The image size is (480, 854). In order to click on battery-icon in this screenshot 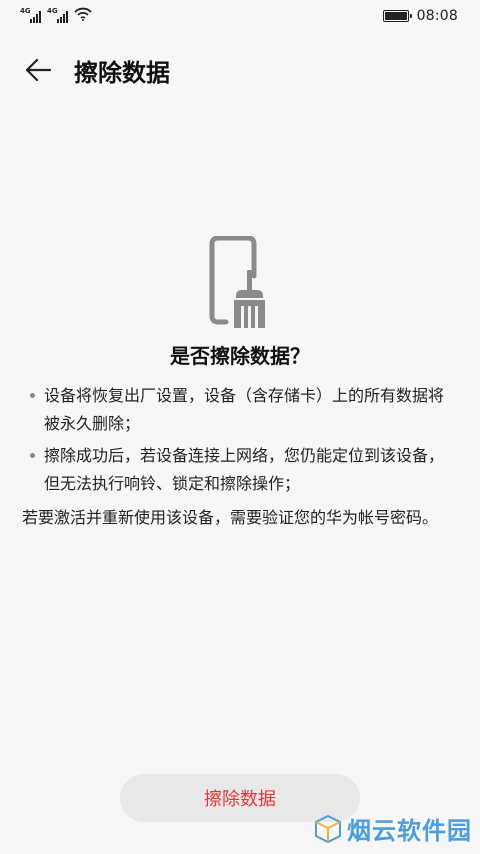, I will do `click(397, 16)`.